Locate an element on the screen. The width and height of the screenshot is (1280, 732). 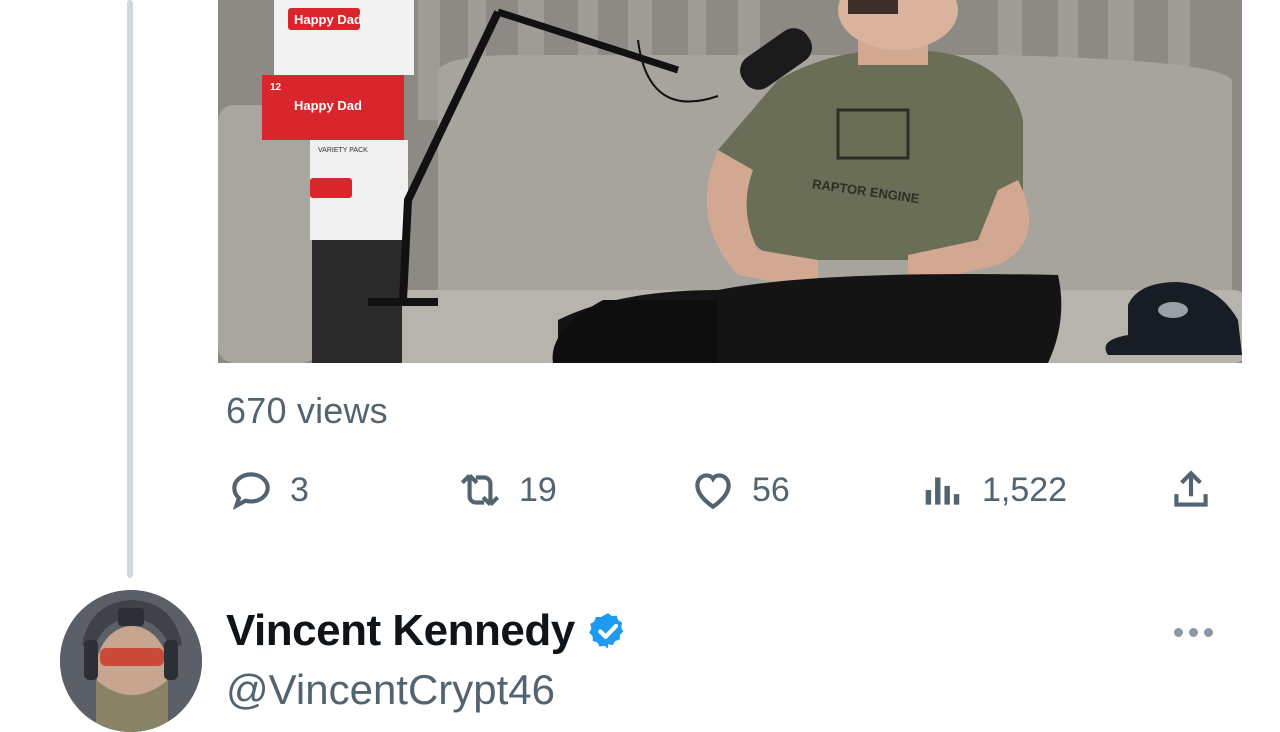
retweet-icon is located at coordinates (480, 490).